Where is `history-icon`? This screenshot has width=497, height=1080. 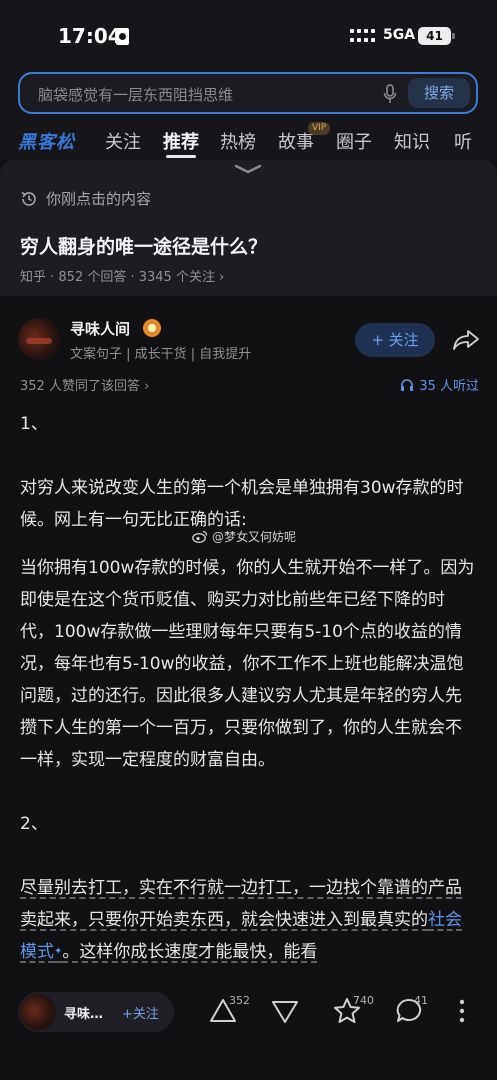
history-icon is located at coordinates (28, 198).